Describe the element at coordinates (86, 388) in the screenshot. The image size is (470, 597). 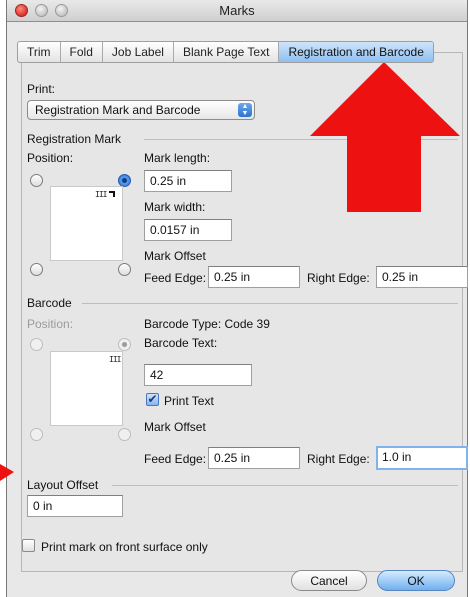
I see `barcode-preview: III` at that location.